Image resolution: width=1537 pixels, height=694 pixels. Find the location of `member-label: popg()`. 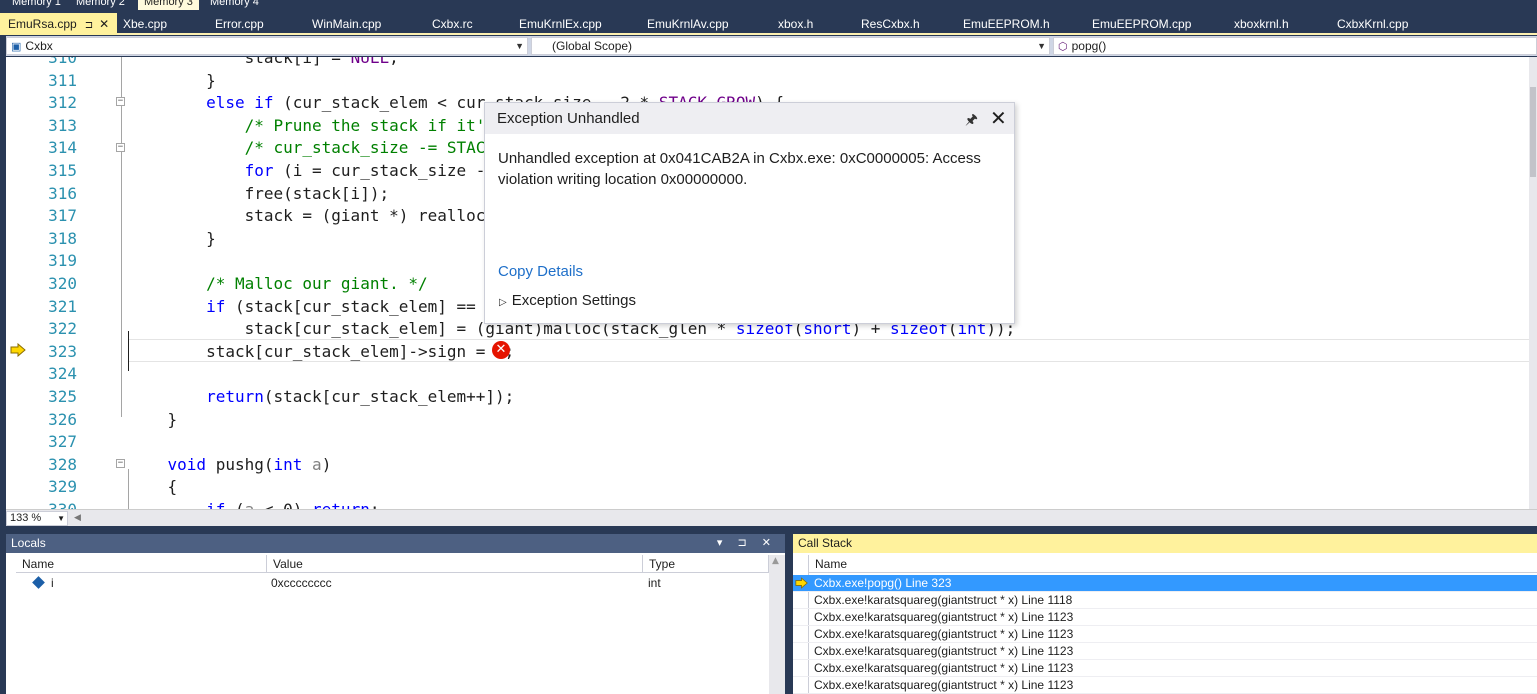

member-label: popg() is located at coordinates (1089, 46).